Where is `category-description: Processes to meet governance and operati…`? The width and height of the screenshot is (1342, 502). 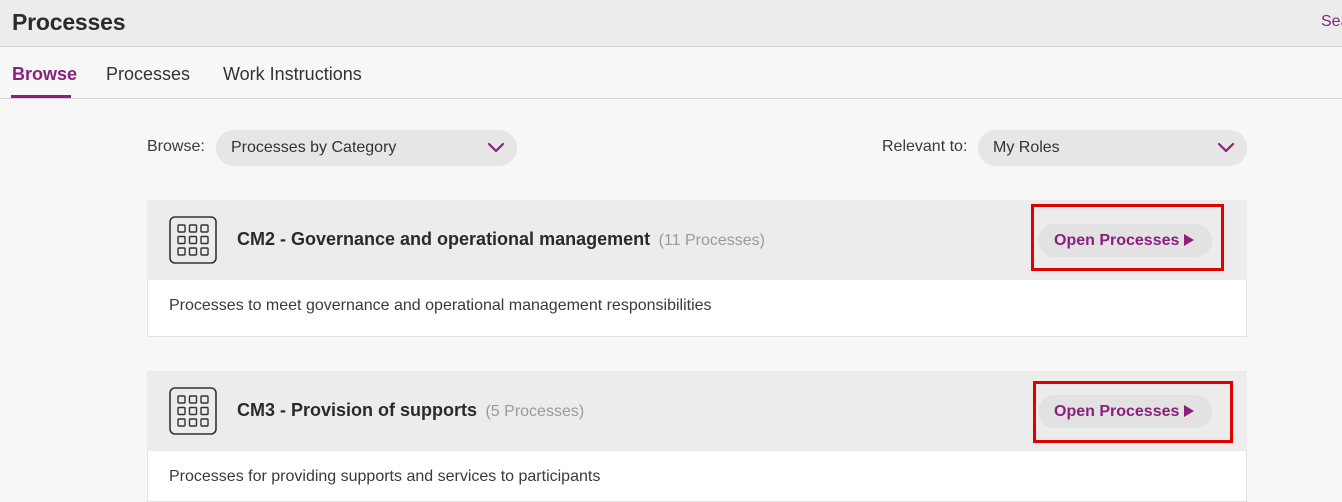 category-description: Processes to meet governance and operati… is located at coordinates (440, 305).